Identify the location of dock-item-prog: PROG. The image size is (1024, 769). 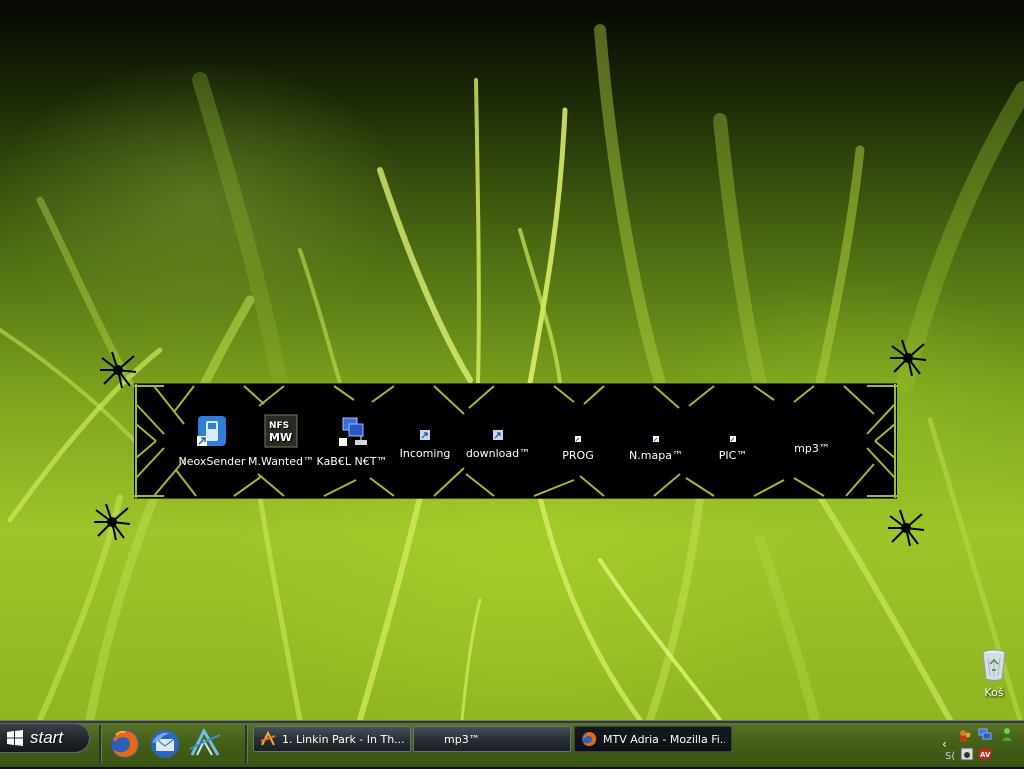
(578, 447).